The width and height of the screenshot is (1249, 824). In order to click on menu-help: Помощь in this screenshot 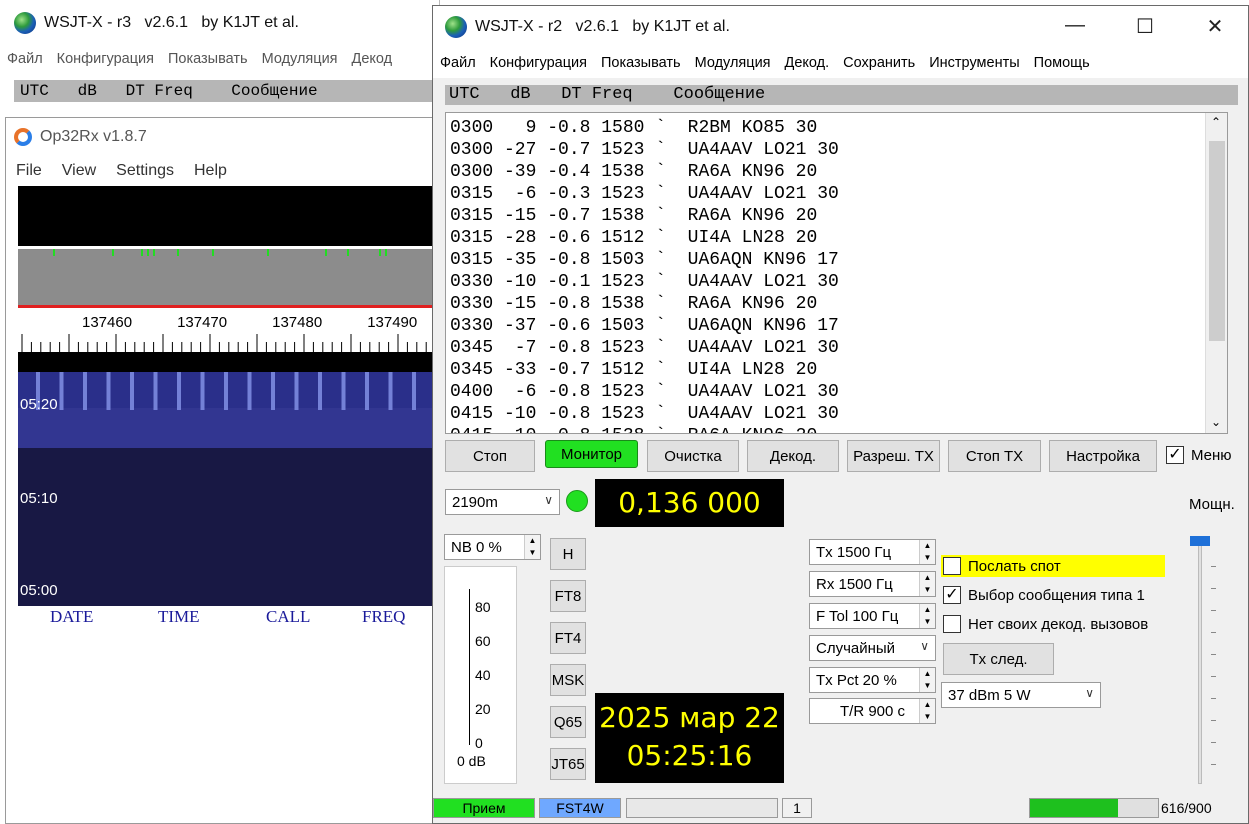, I will do `click(1062, 63)`.